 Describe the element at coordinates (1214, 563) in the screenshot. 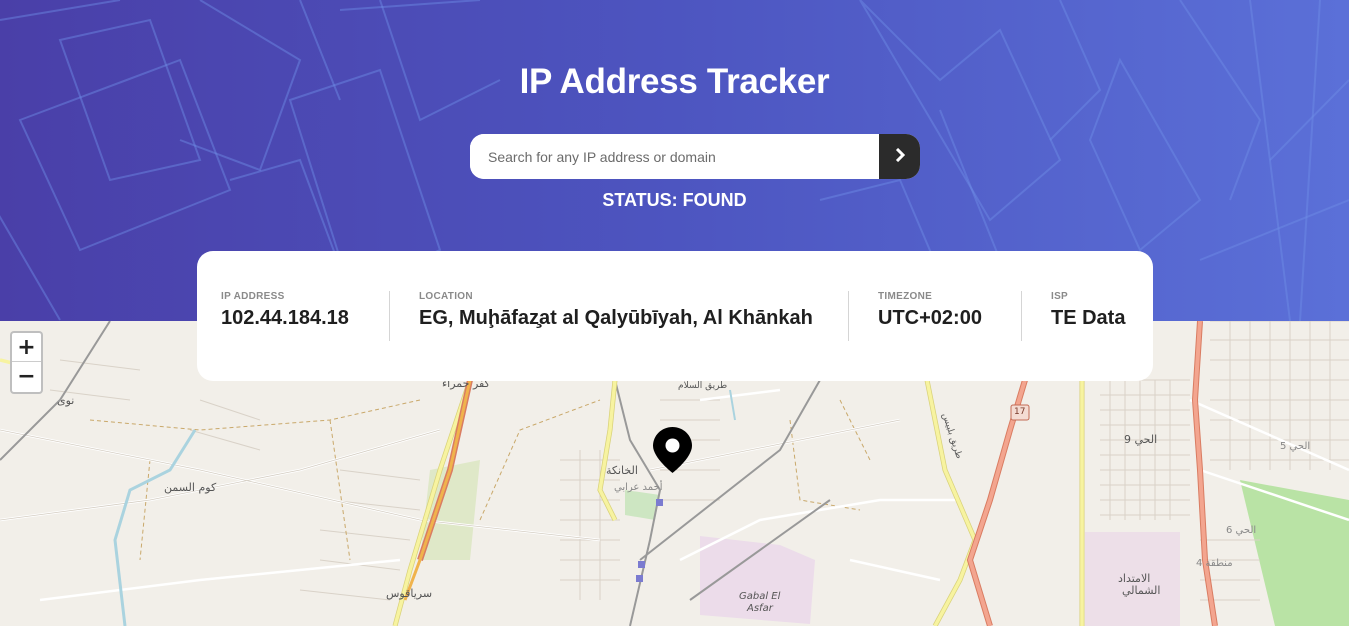

I see `map-label: منطقة 4` at that location.